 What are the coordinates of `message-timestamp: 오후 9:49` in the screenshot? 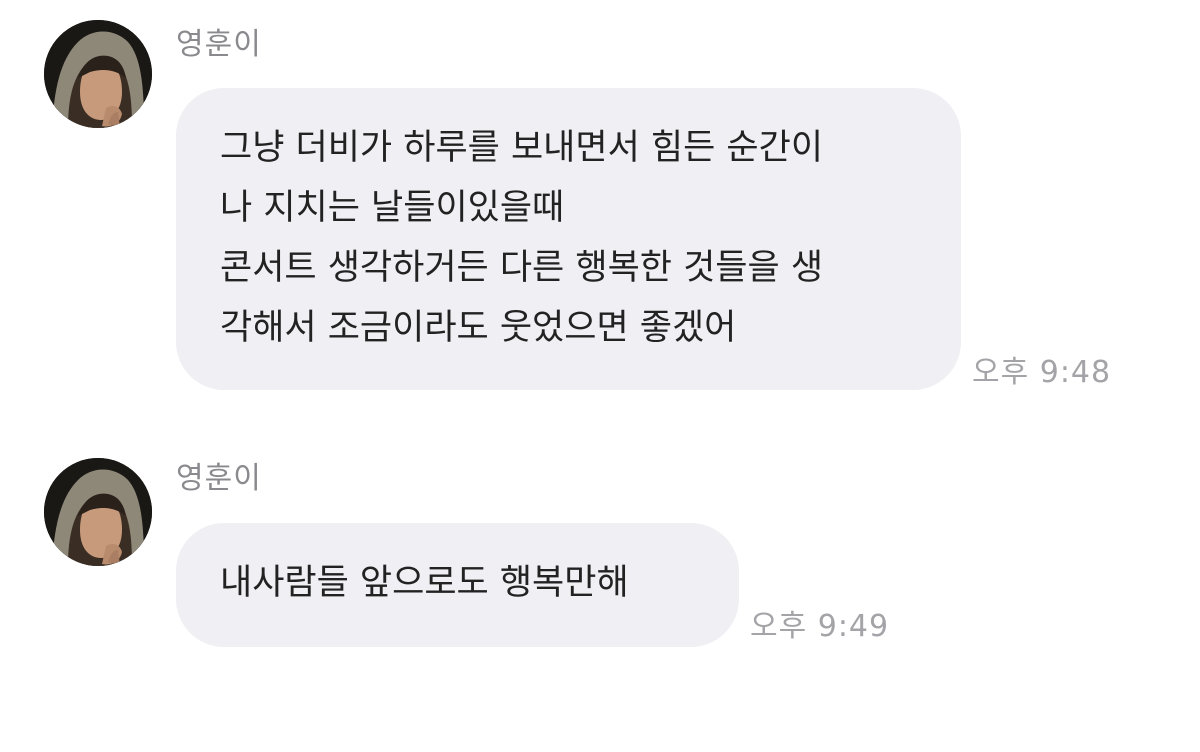 It's located at (820, 626).